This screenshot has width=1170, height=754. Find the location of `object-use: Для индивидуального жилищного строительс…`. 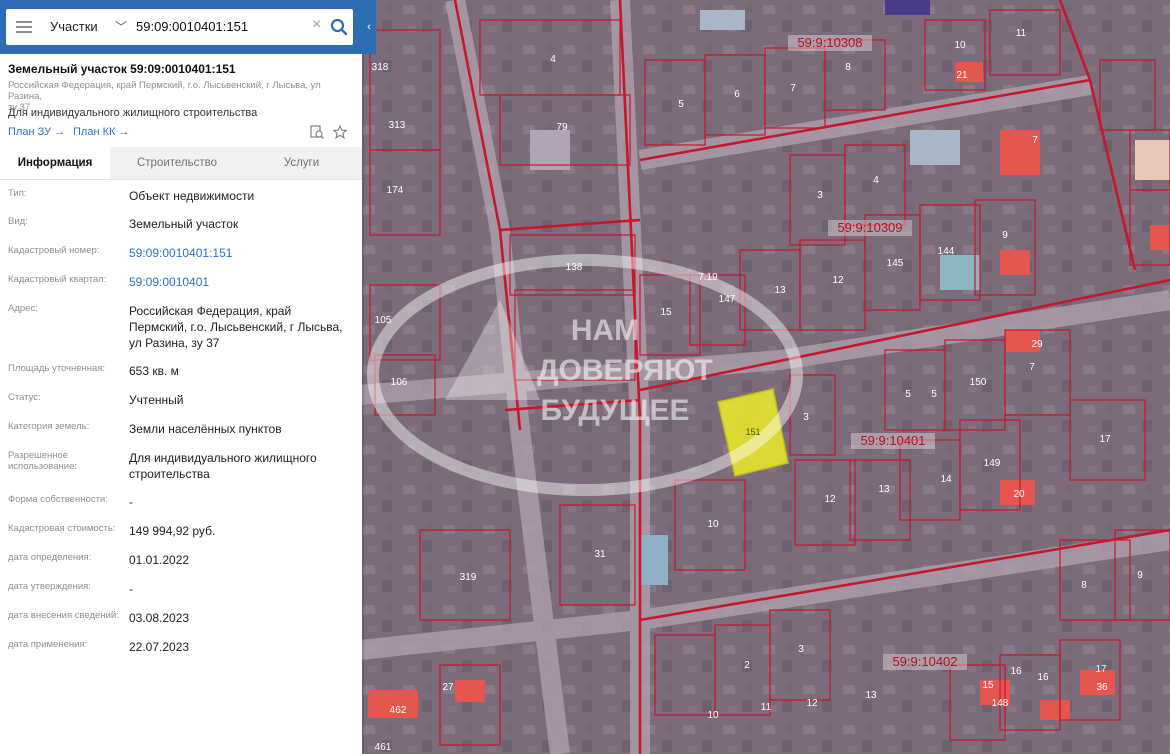

object-use: Для индивидуального жилищного строительс… is located at coordinates (133, 113).